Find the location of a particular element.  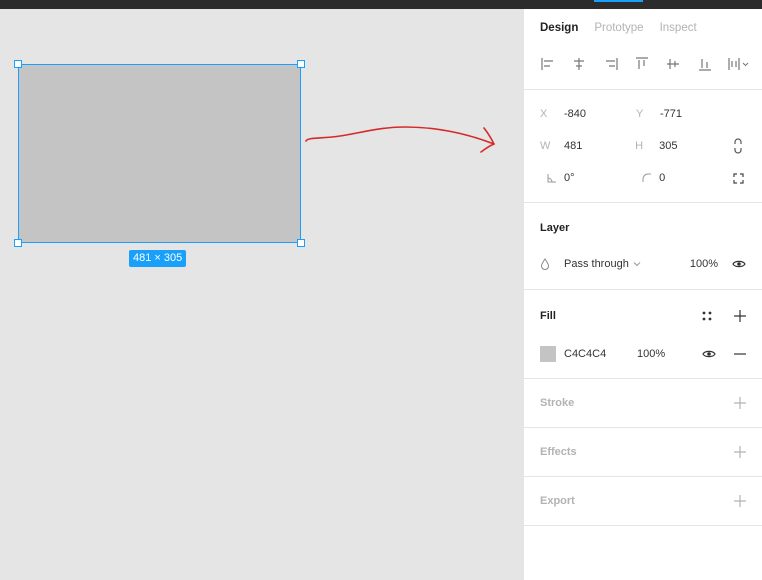

dimension-badge: 481 × 305 is located at coordinates (158, 258).